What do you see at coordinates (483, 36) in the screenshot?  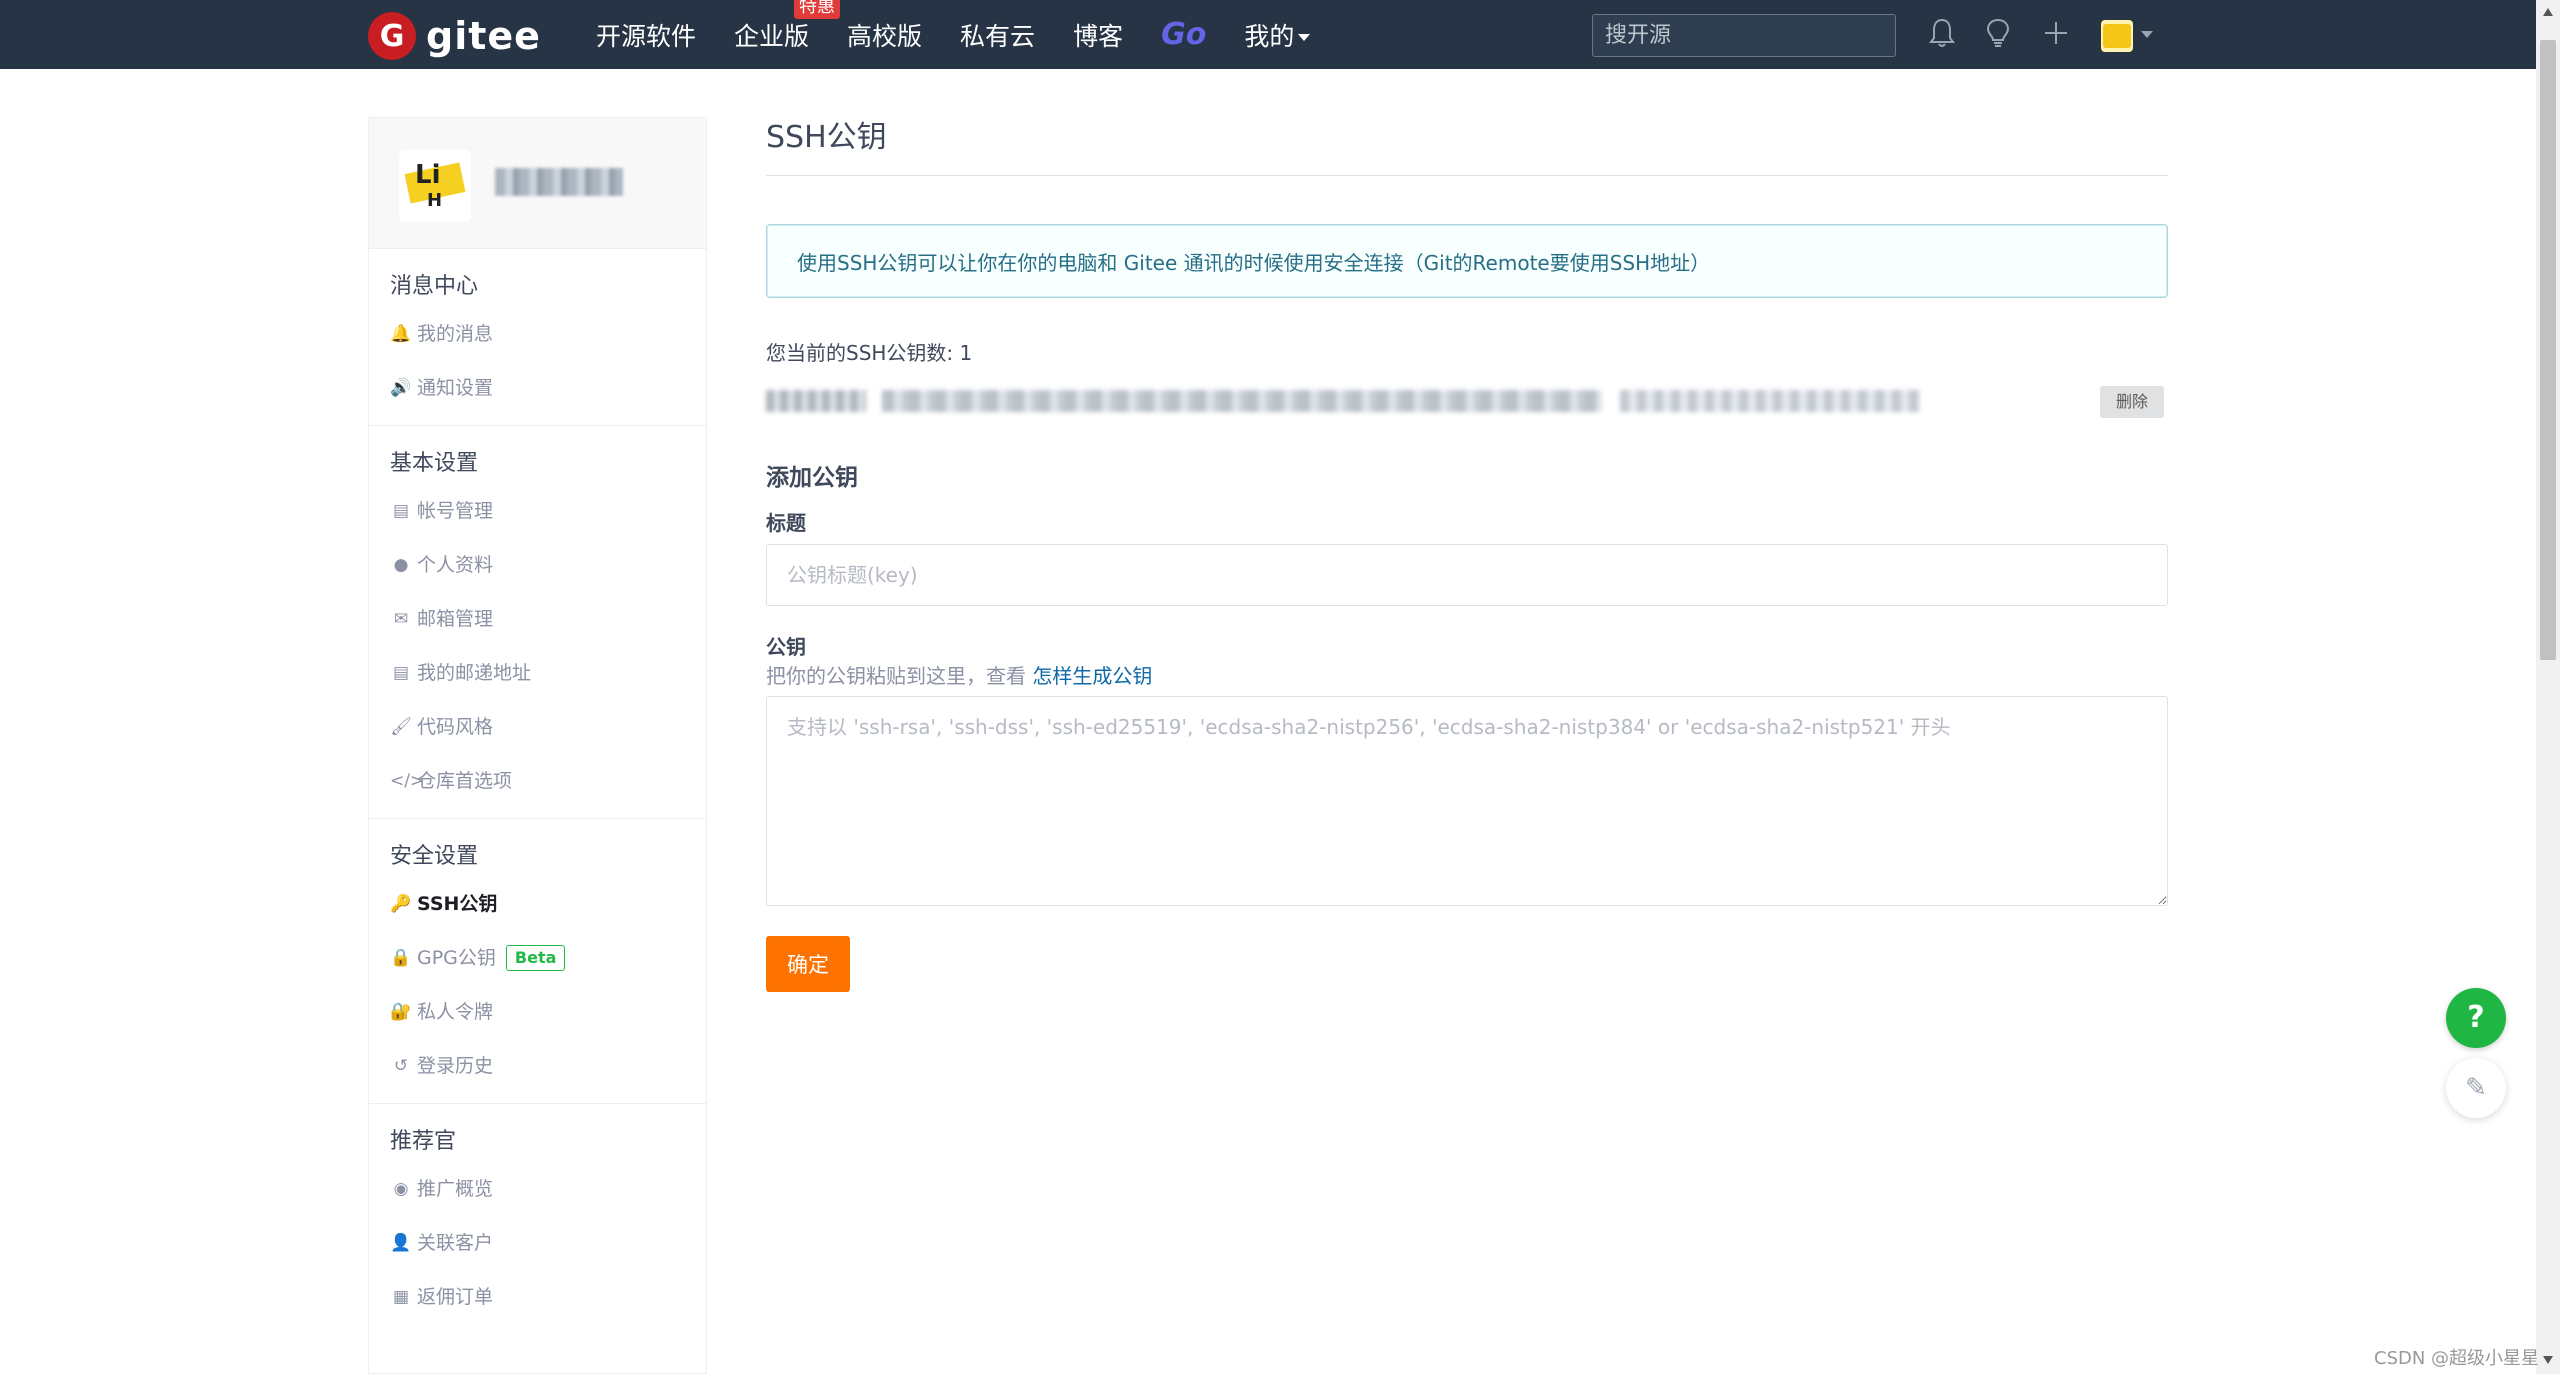 I see `gitee-logo-text: gitee` at bounding box center [483, 36].